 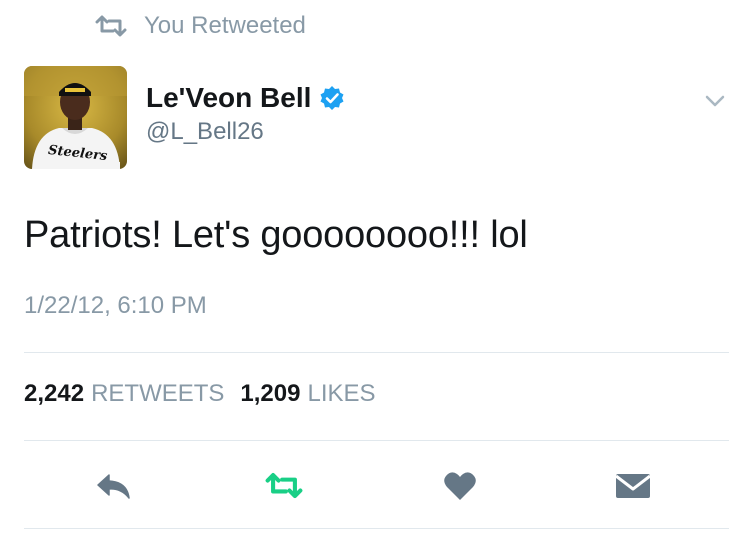 What do you see at coordinates (332, 98) in the screenshot?
I see `verified-badge-icon` at bounding box center [332, 98].